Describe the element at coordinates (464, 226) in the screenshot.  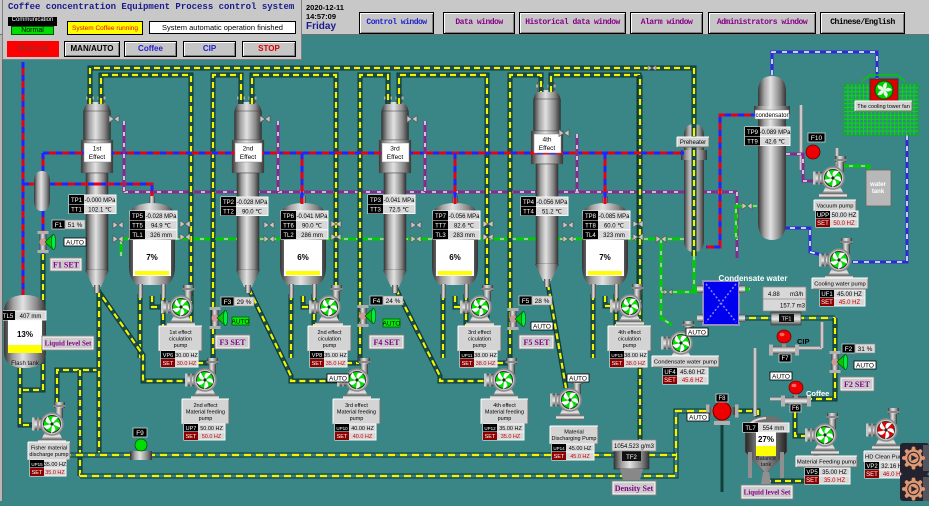
I see `svg-text: 82.6 ℃` at that location.